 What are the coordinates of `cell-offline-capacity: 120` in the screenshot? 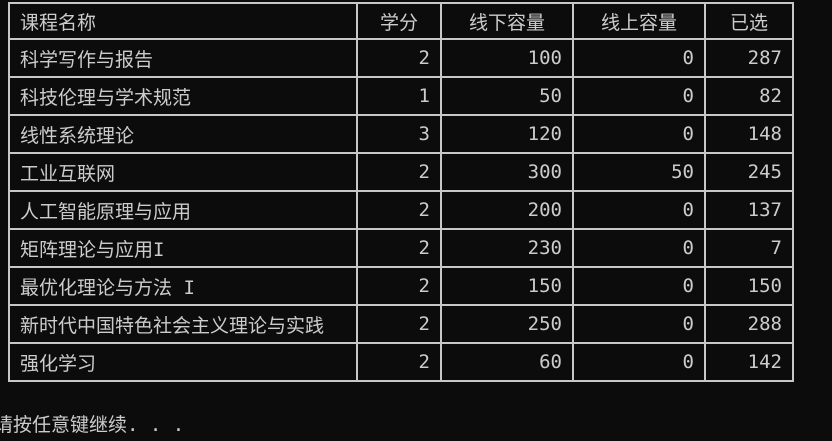 It's located at (507, 134).